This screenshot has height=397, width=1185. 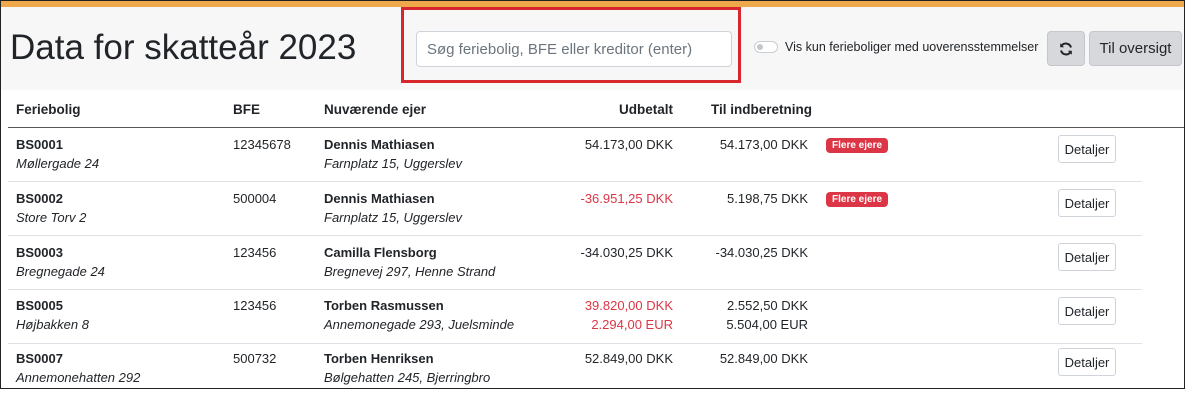 What do you see at coordinates (48, 109) in the screenshot?
I see `col-header-feriebolig: Feriebolig` at bounding box center [48, 109].